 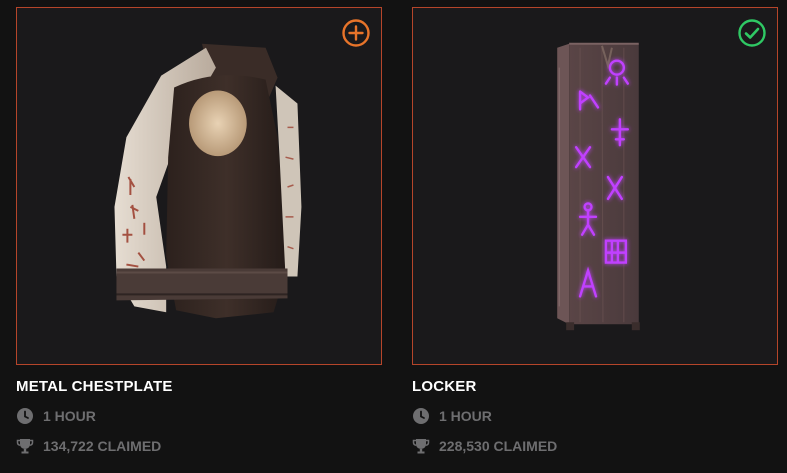 I want to click on plus-circle-icon, so click(x=356, y=33).